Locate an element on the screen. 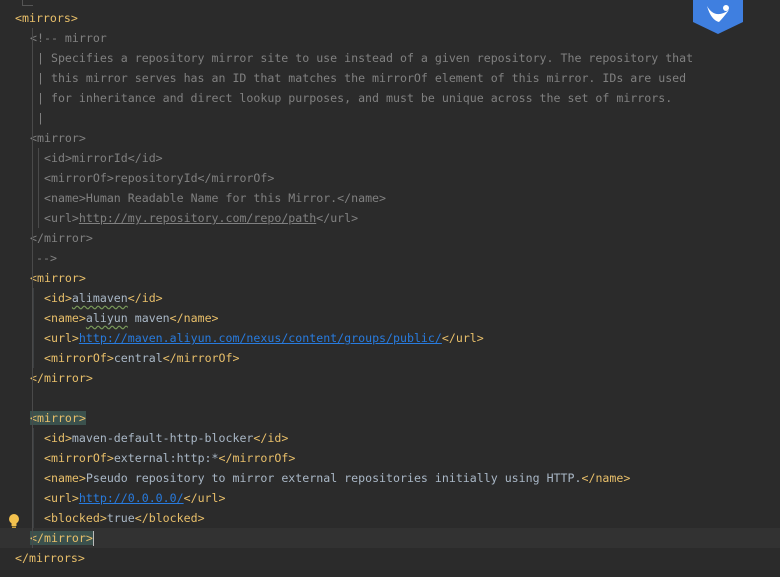  code-token: </name> is located at coordinates (194, 318).